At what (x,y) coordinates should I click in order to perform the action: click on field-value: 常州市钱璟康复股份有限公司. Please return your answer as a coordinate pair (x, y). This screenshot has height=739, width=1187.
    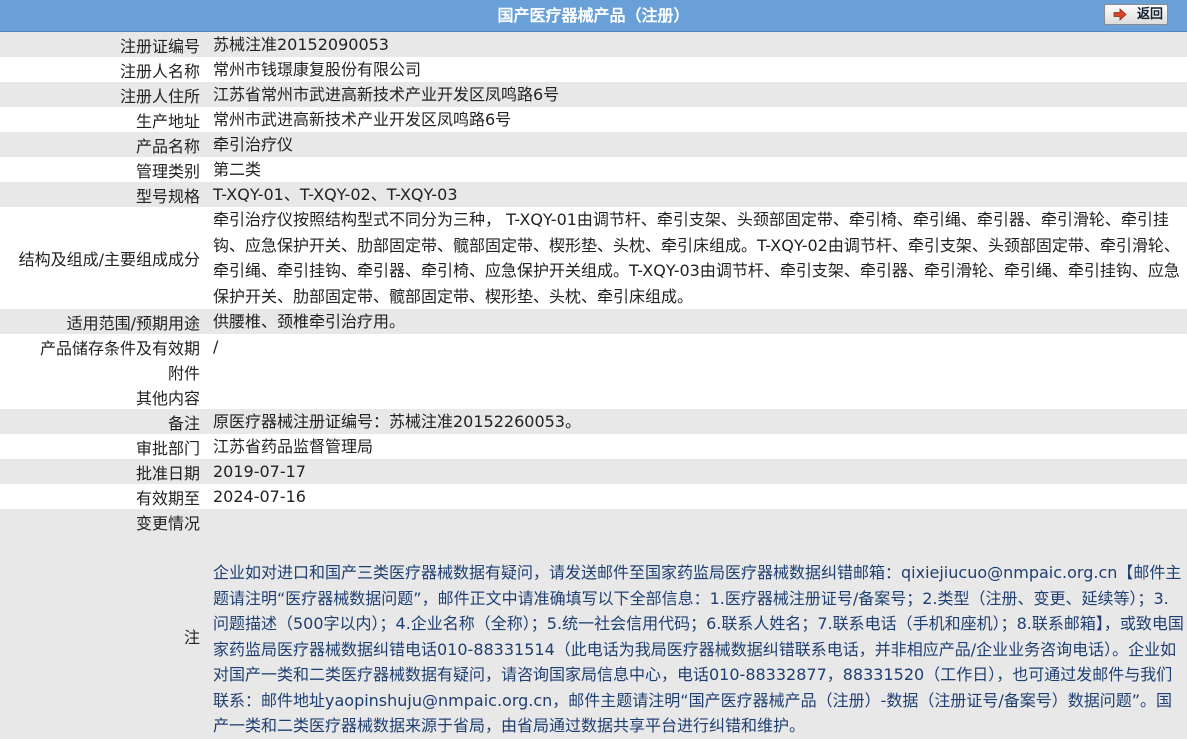
    Looking at the image, I should click on (696, 69).